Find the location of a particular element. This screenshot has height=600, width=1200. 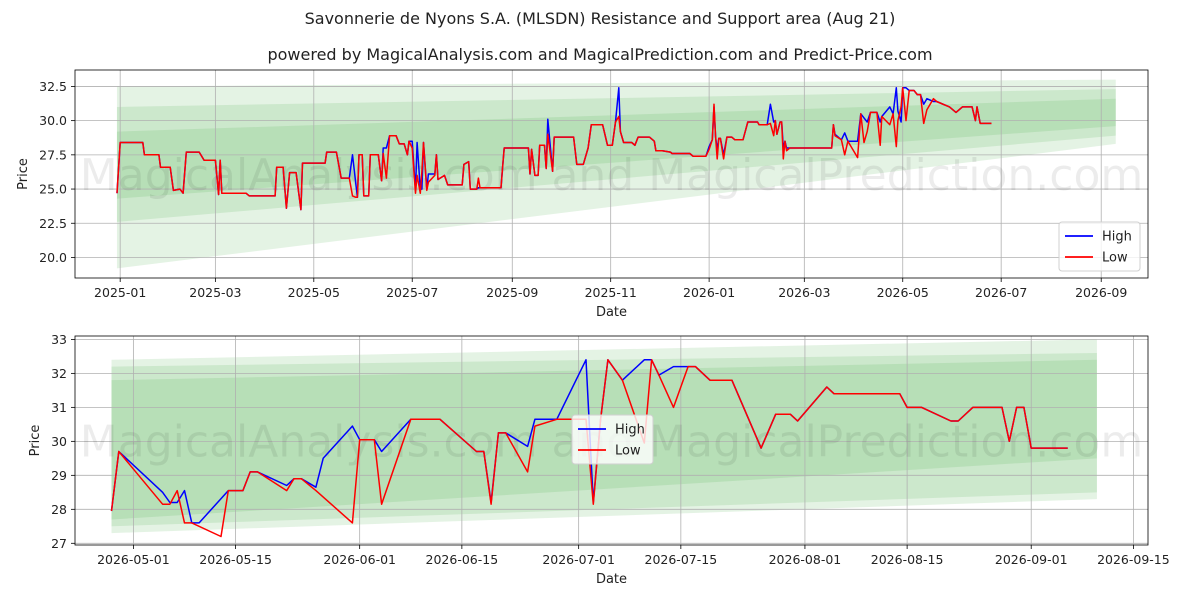

x-tick-label: 2026-01 is located at coordinates (709, 292).